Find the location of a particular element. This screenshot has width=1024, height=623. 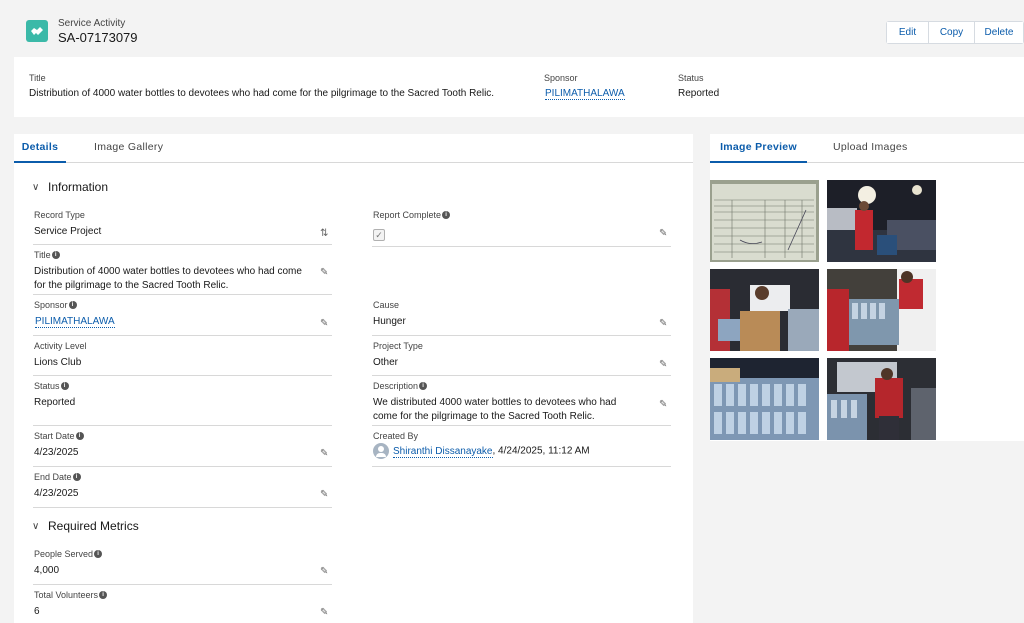

highlight-sponsor-link: PILIMATHALAWA is located at coordinates (585, 94).